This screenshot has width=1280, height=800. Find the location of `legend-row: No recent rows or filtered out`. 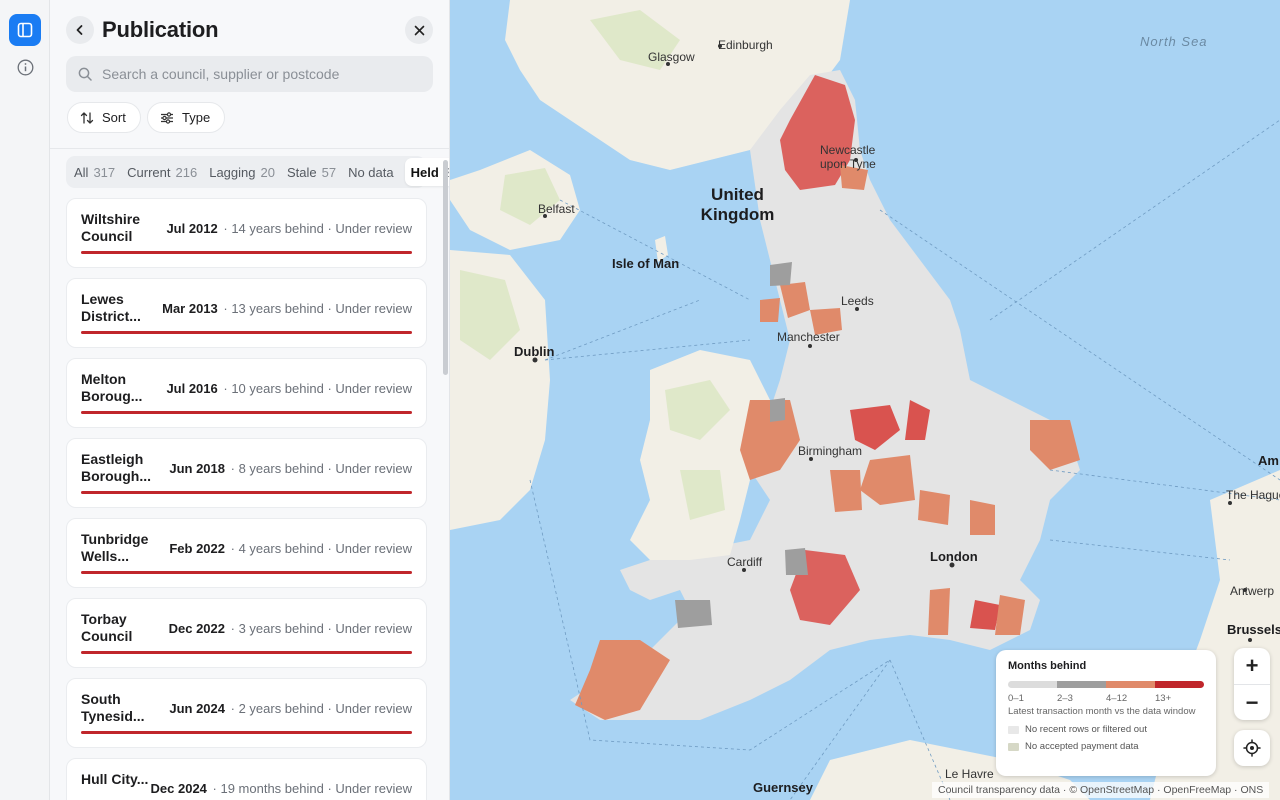

legend-row: No recent rows or filtered out is located at coordinates (1106, 729).